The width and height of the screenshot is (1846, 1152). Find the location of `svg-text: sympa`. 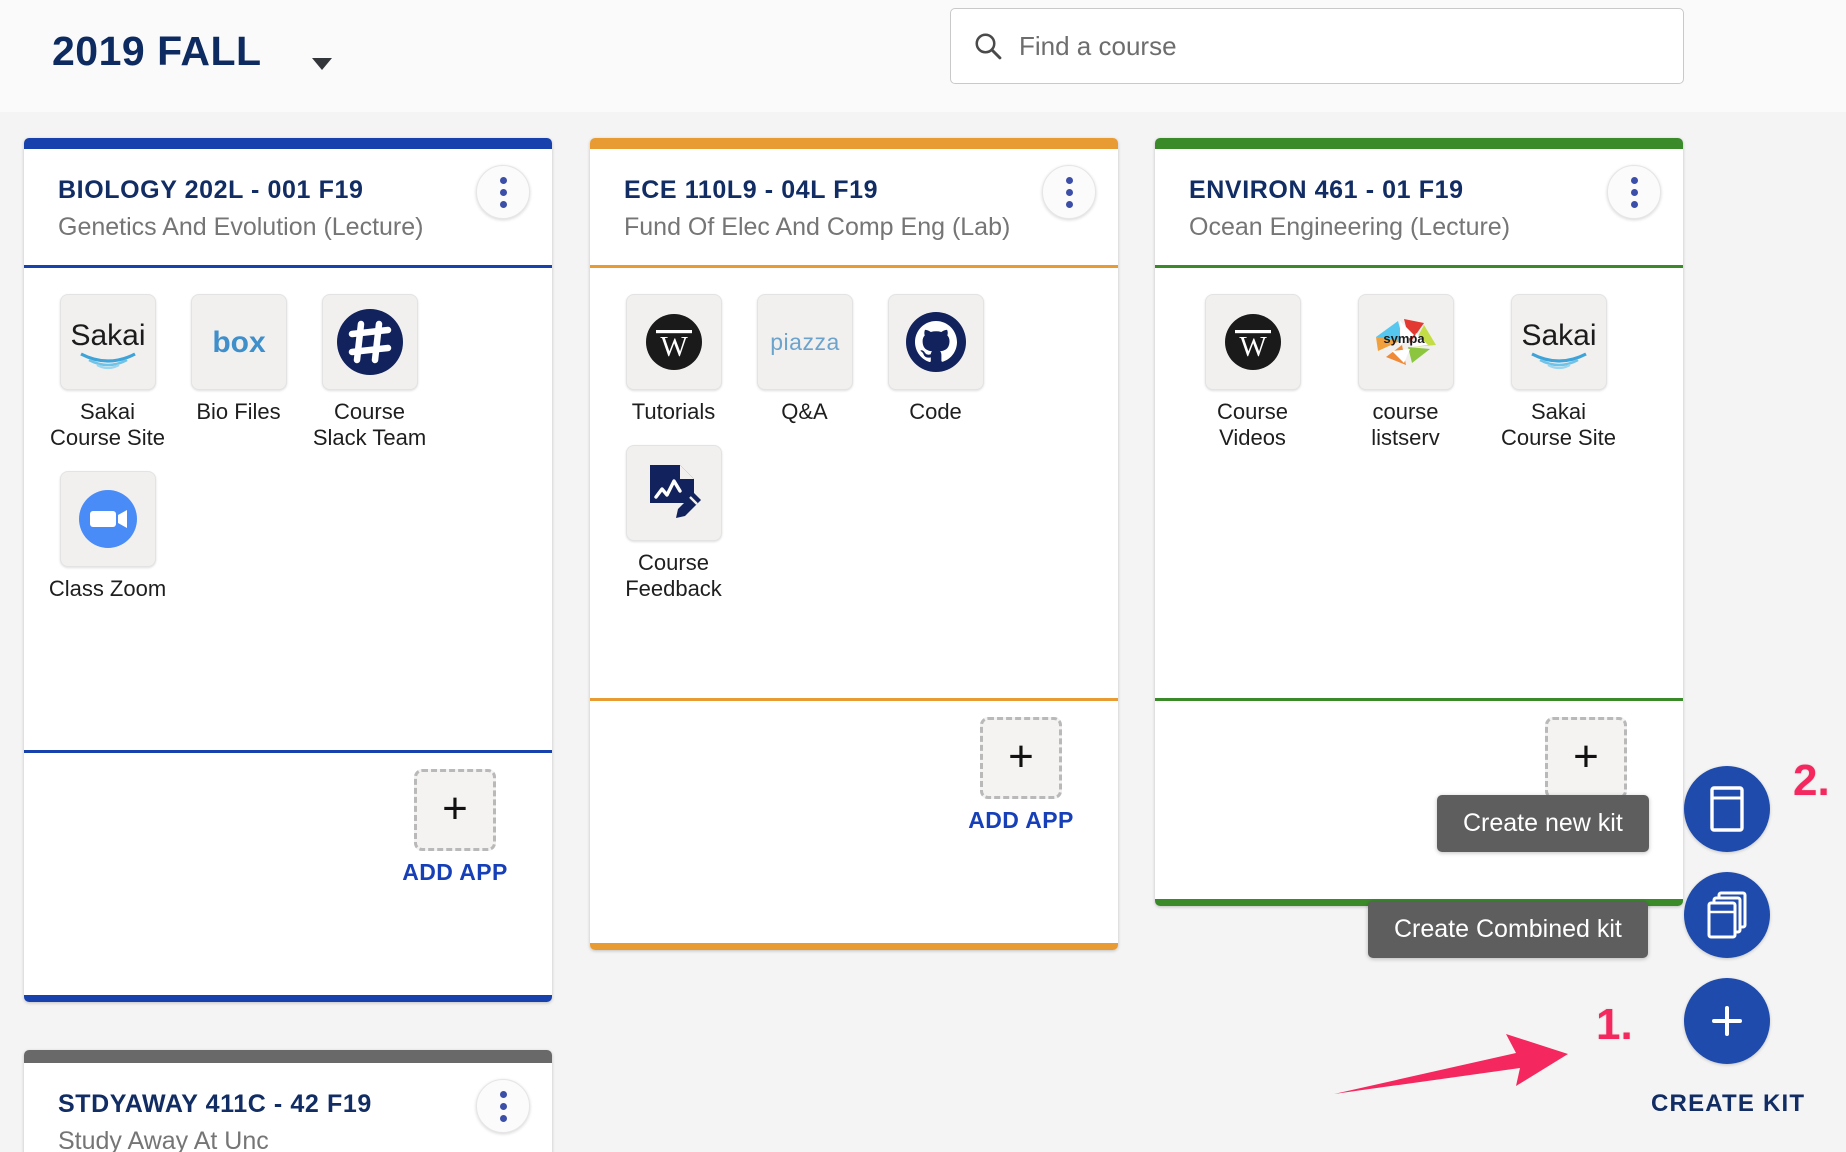

svg-text: sympa is located at coordinates (1404, 338).